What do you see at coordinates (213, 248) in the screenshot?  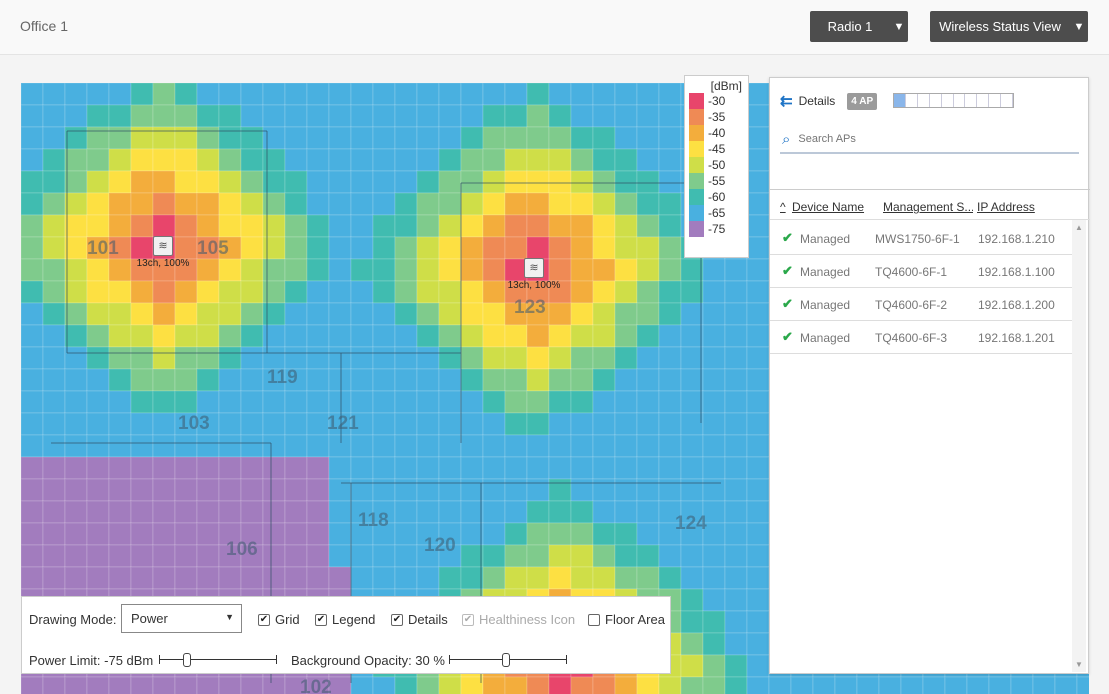 I see `room-label: 105` at bounding box center [213, 248].